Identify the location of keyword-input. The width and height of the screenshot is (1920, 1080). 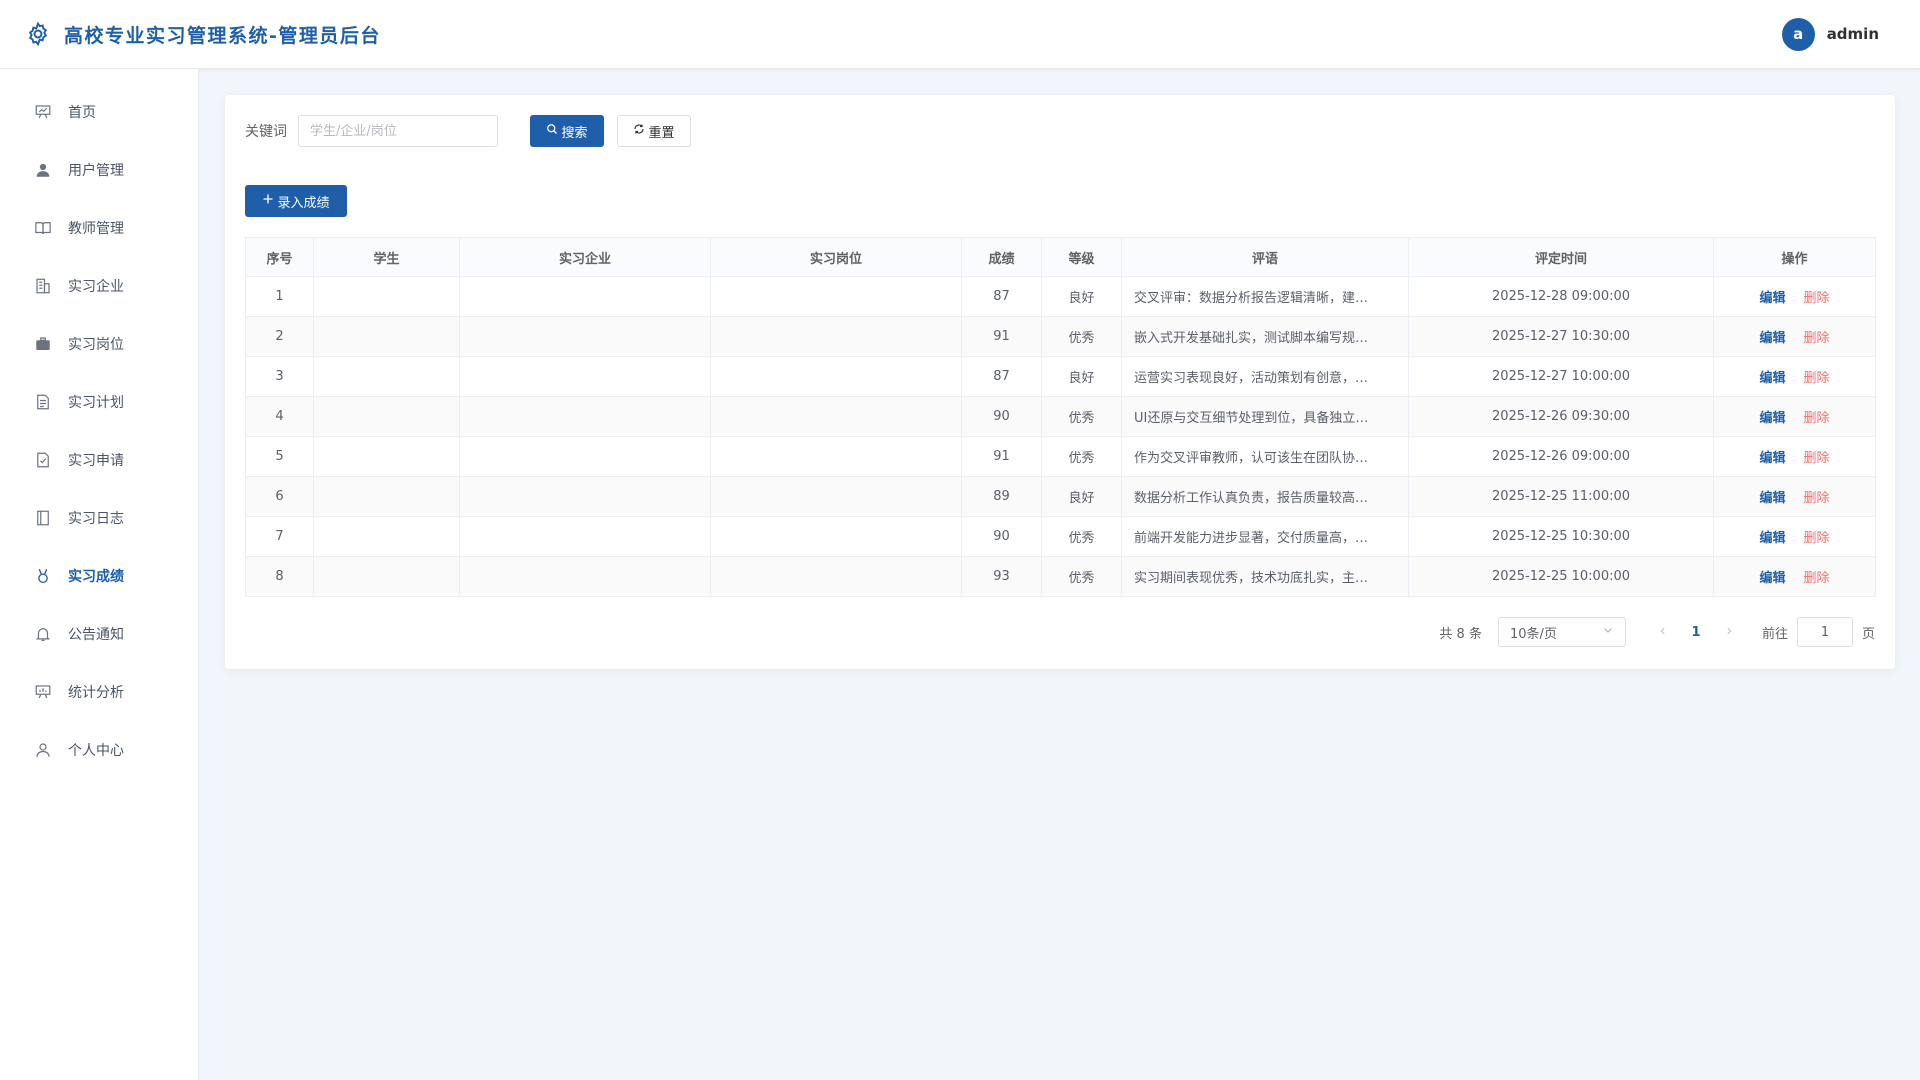
(398, 131).